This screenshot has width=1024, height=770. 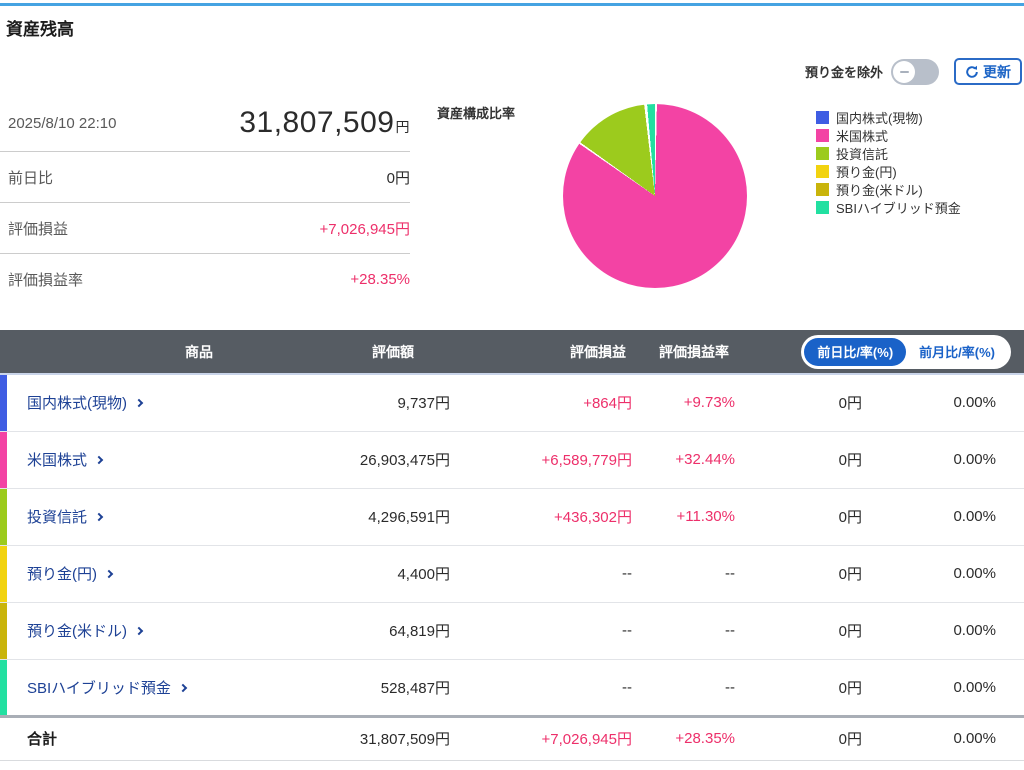 I want to click on total-pl-cell: +7,026,945円, so click(x=541, y=737).